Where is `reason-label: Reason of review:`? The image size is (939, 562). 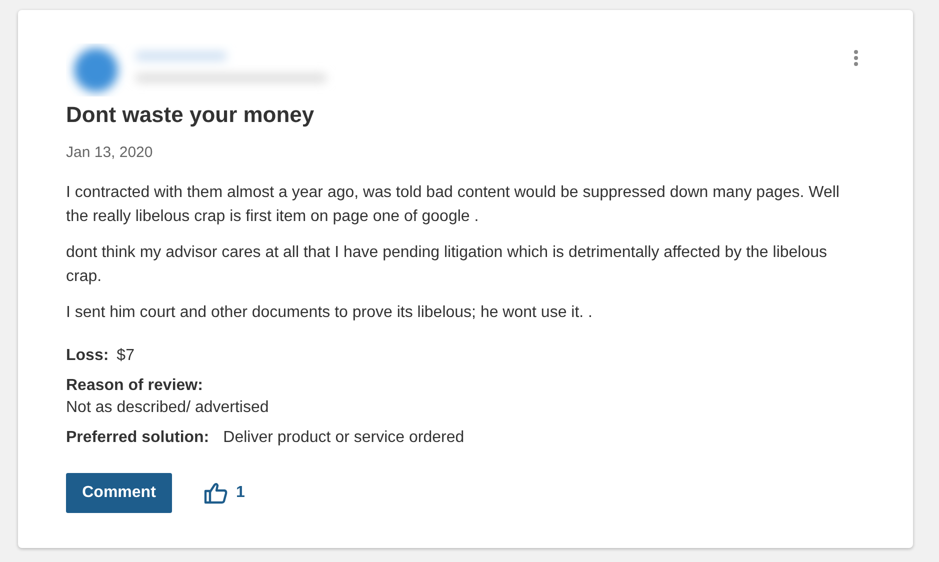 reason-label: Reason of review: is located at coordinates (135, 386).